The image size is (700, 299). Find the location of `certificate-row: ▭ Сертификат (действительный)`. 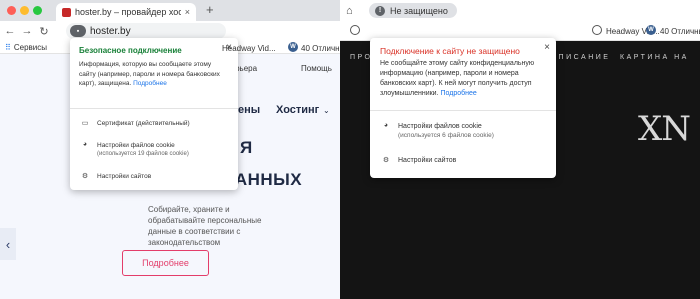

certificate-row: ▭ Сертификат (действительный) is located at coordinates (134, 123).